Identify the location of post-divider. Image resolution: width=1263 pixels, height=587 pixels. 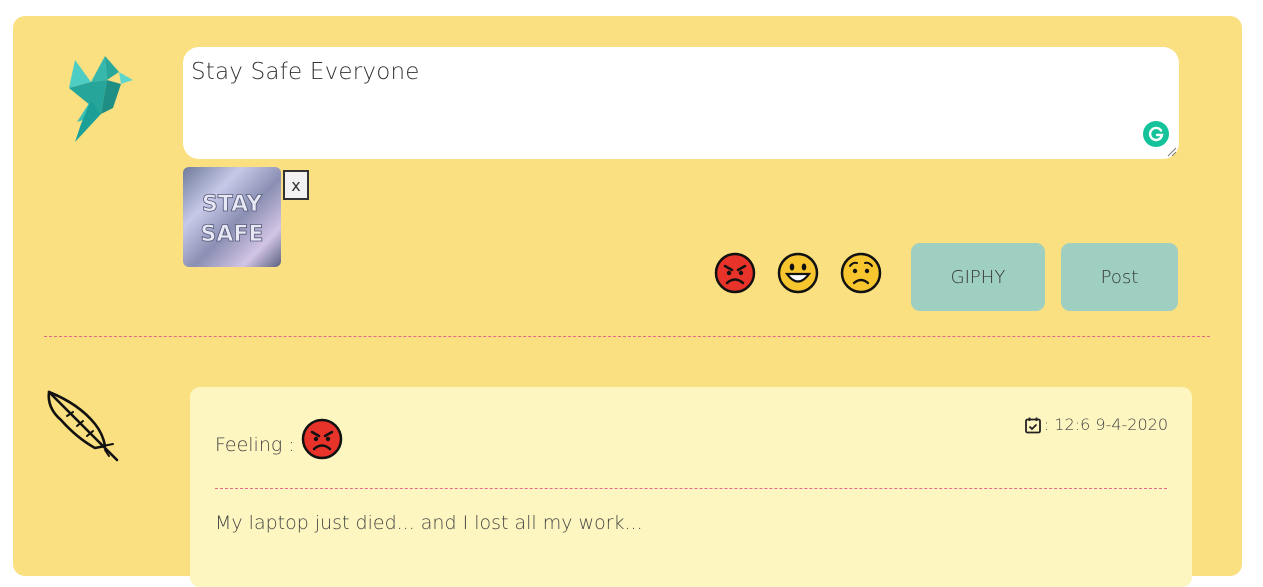
(691, 488).